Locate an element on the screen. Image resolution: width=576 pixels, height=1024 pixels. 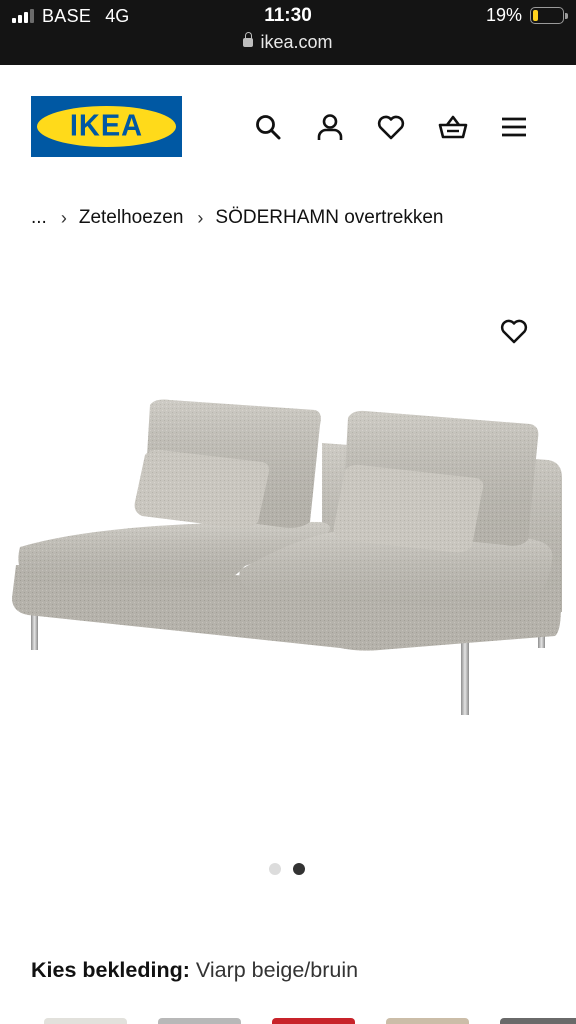
wishlist-button is located at coordinates (391, 127).